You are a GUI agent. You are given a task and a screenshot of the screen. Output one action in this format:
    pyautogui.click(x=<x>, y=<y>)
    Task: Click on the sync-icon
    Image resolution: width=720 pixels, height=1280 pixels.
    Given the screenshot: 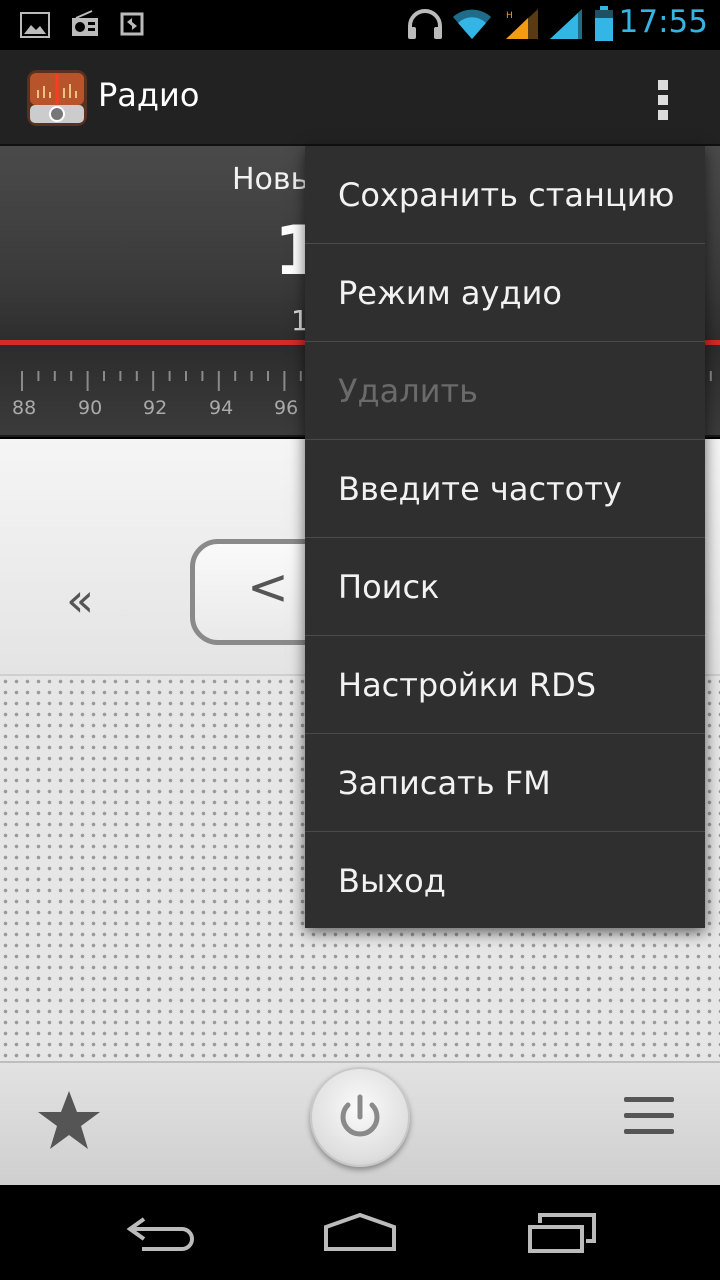 What is the action you would take?
    pyautogui.click(x=132, y=24)
    